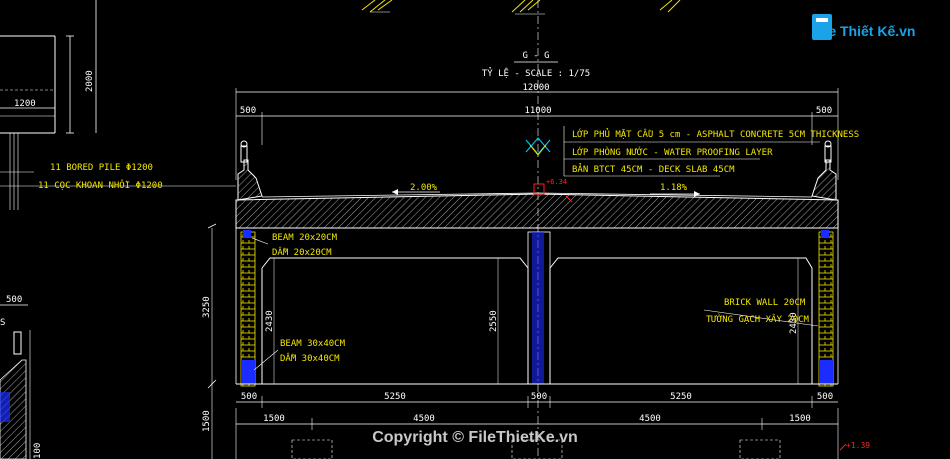  What do you see at coordinates (475, 437) in the screenshot?
I see `copyright-watermark: Copyright © FileThietKe.vn` at bounding box center [475, 437].